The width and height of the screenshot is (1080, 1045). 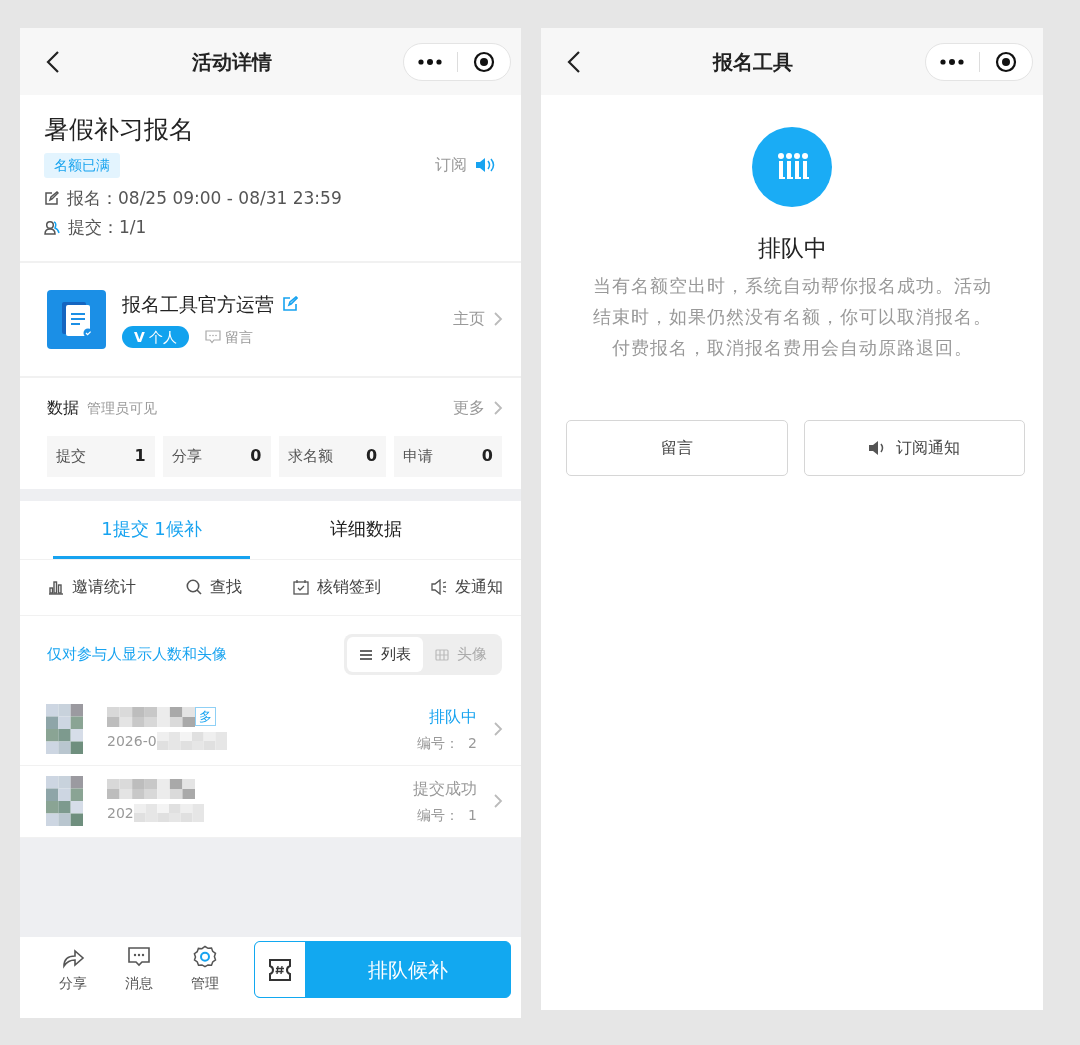 What do you see at coordinates (445, 788) in the screenshot?
I see `status-text: 提交成功` at bounding box center [445, 788].